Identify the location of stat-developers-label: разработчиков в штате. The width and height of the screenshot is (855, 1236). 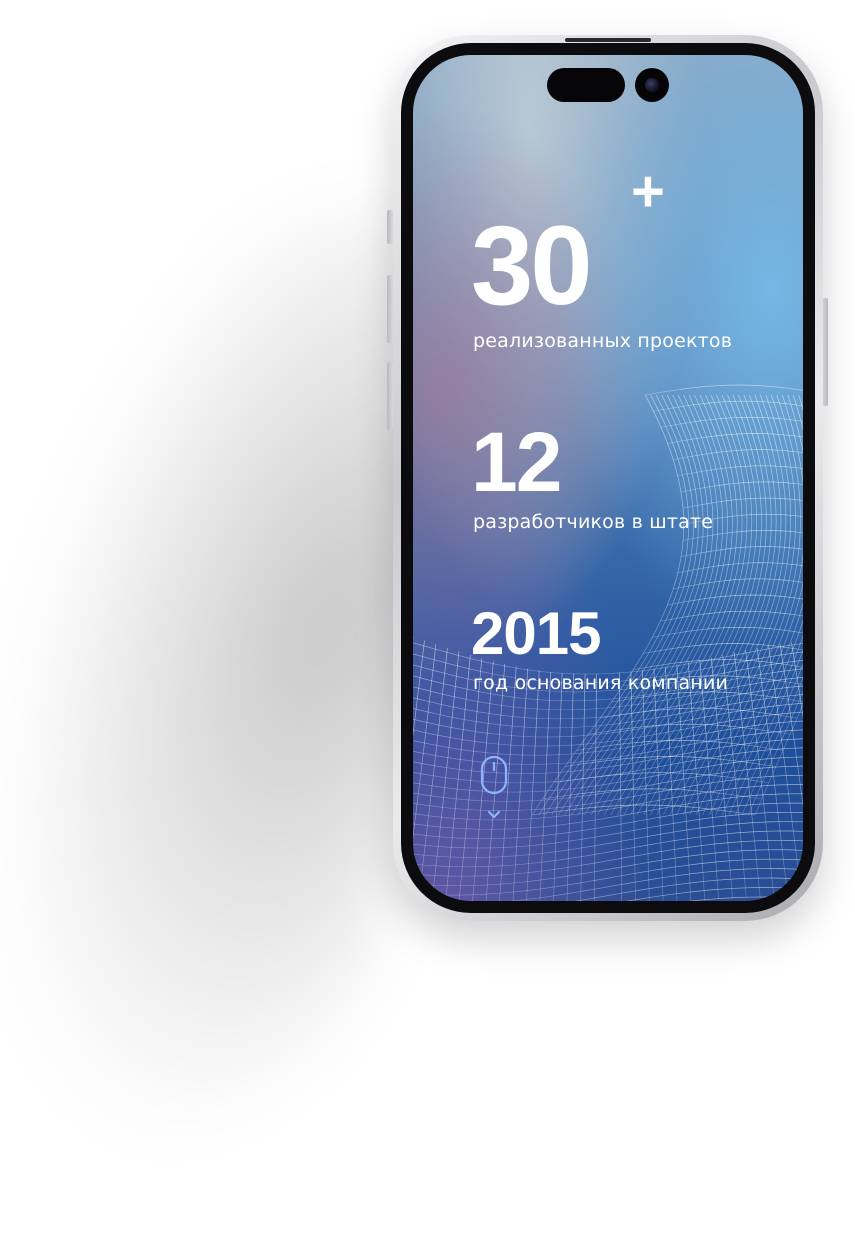
(593, 522).